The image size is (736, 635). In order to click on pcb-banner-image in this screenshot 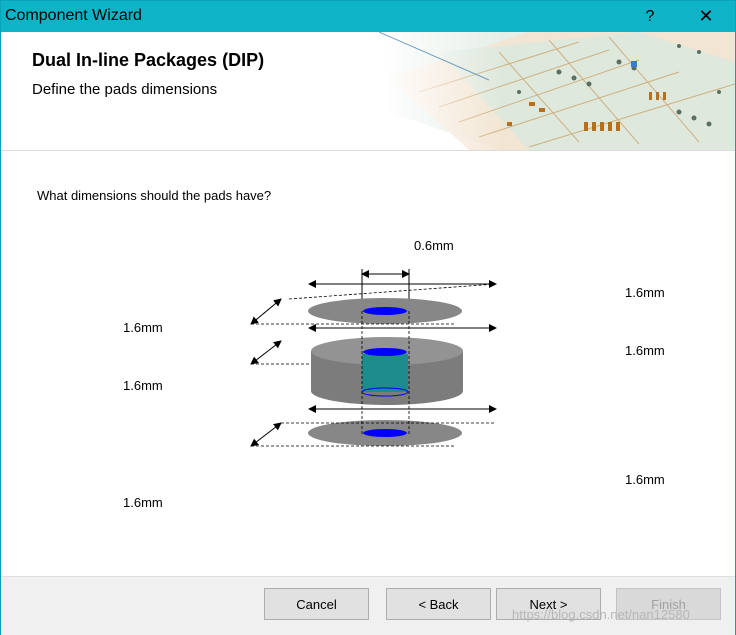, I will do `click(557, 91)`.